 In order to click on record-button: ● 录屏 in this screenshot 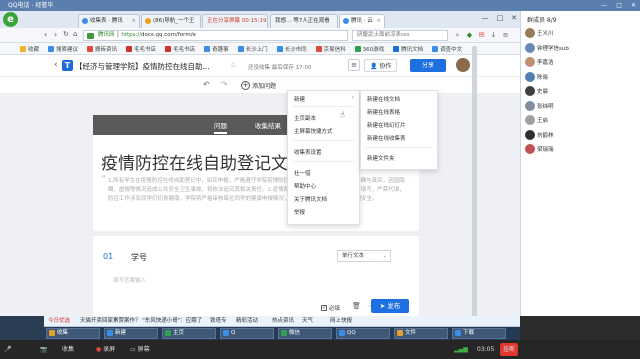, I will do `click(105, 349)`.